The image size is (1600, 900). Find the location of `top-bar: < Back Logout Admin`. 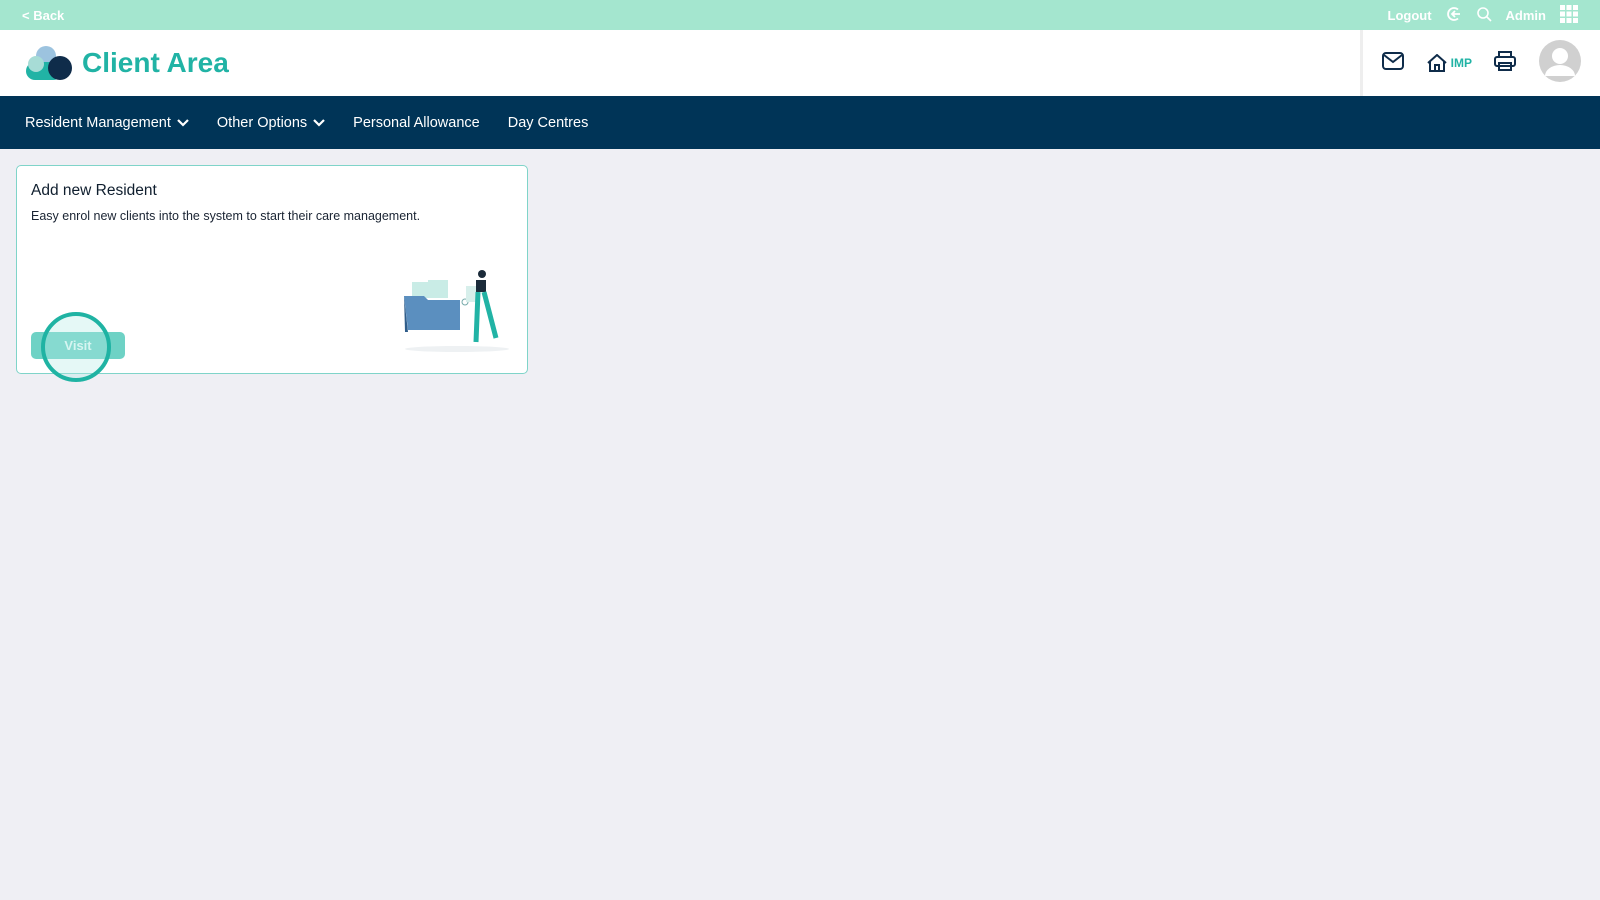

top-bar: < Back Logout Admin is located at coordinates (800, 15).